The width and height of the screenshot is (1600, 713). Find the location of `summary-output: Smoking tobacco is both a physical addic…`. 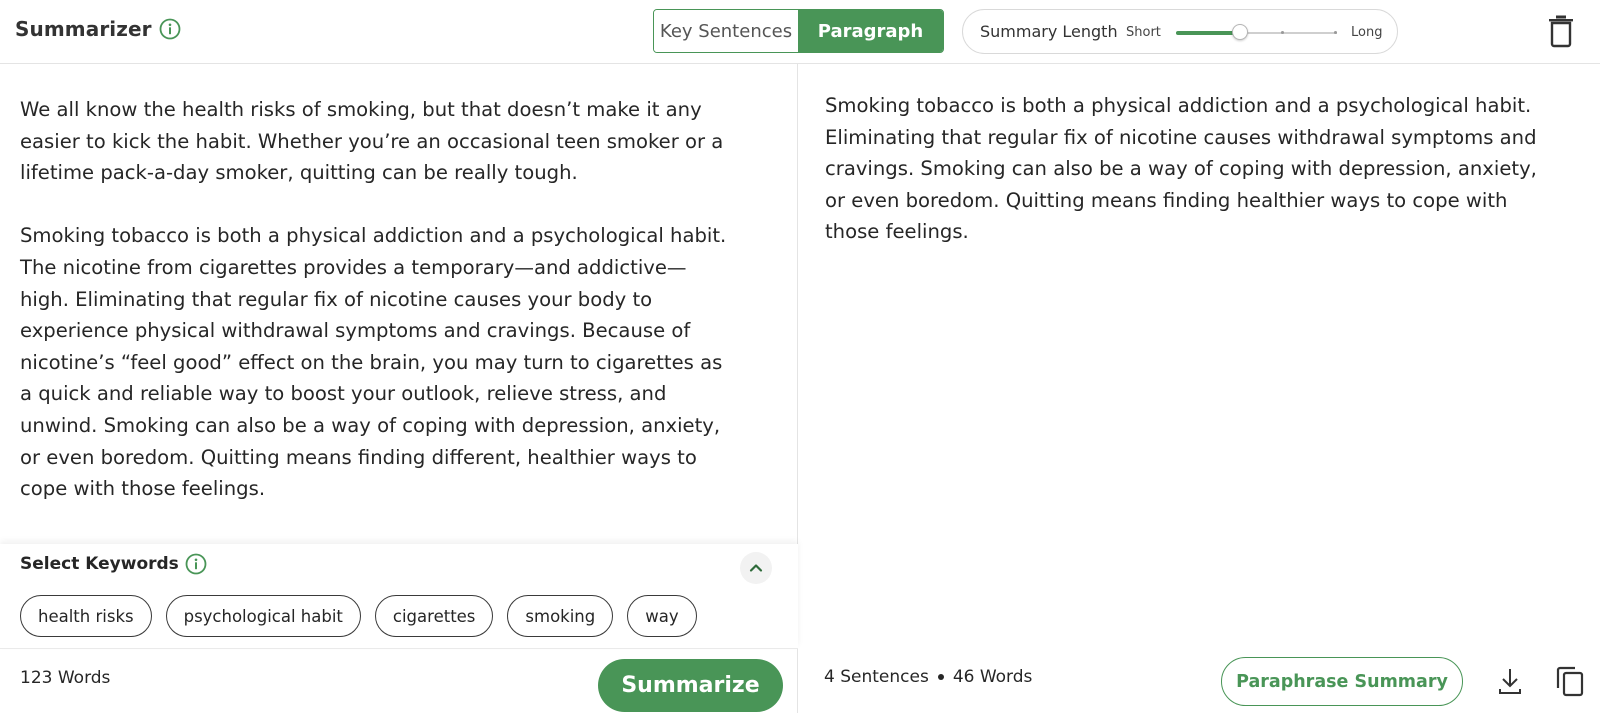

summary-output: Smoking tobacco is both a physical addic… is located at coordinates (1185, 169).